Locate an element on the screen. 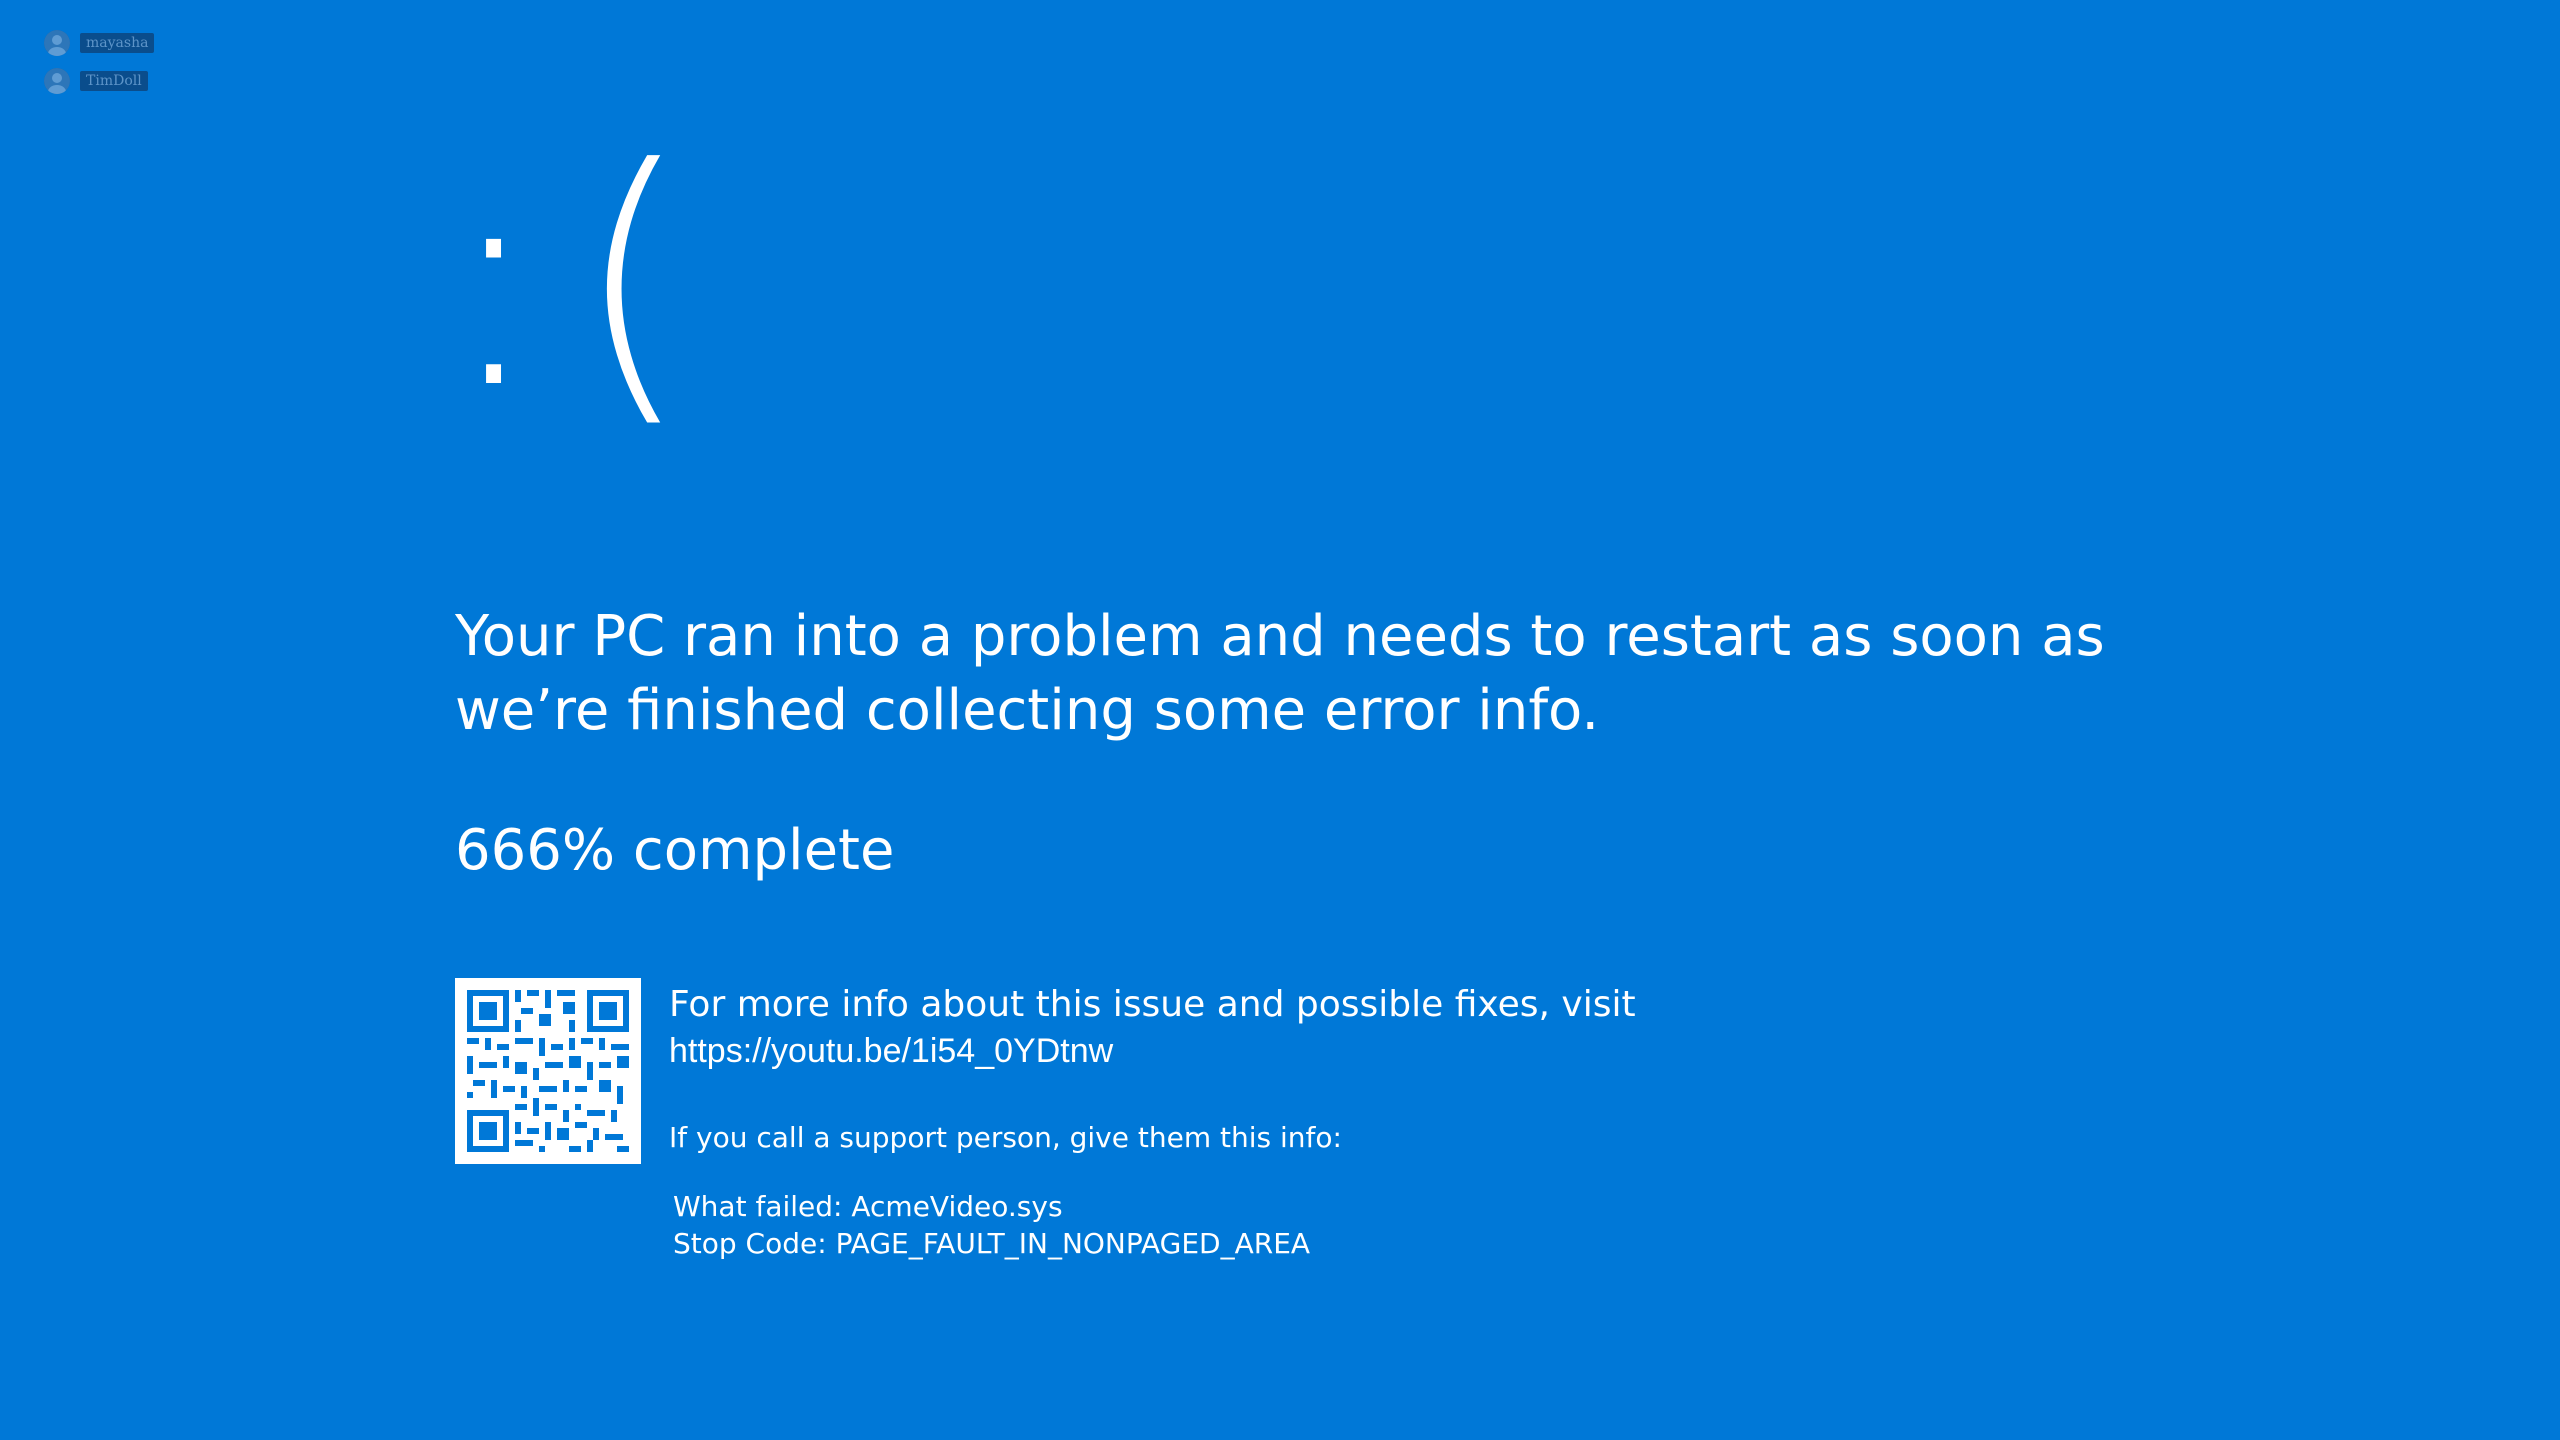 This screenshot has height=1440, width=2560. qr-code-icon is located at coordinates (548, 1071).